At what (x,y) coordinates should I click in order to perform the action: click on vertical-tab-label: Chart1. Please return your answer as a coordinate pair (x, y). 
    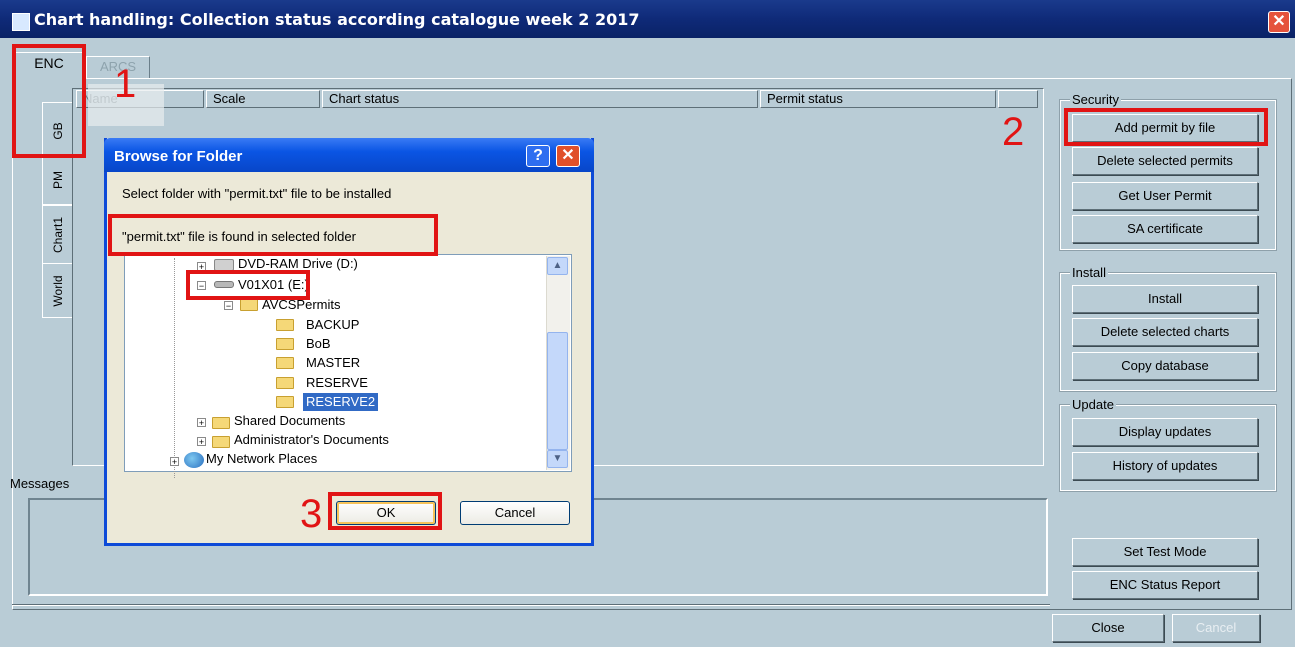
    Looking at the image, I should click on (57, 235).